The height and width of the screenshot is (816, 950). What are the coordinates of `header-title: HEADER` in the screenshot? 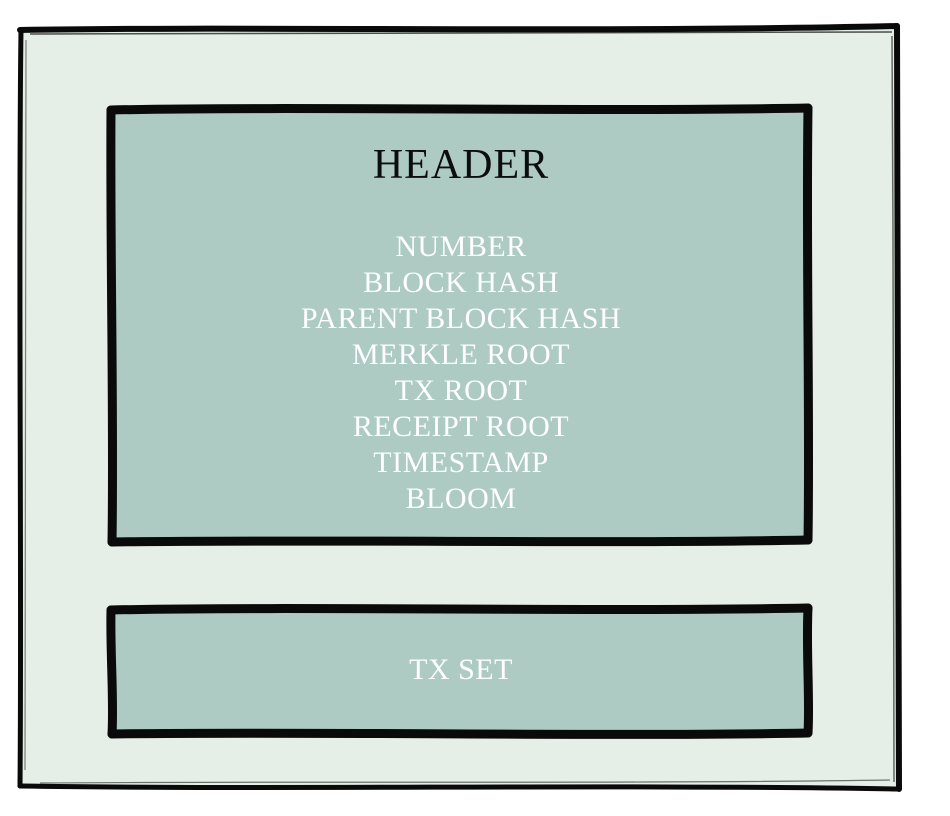 It's located at (461, 165).